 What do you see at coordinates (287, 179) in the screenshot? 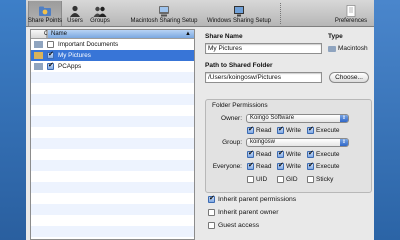
I see `gid-option: GID` at bounding box center [287, 179].